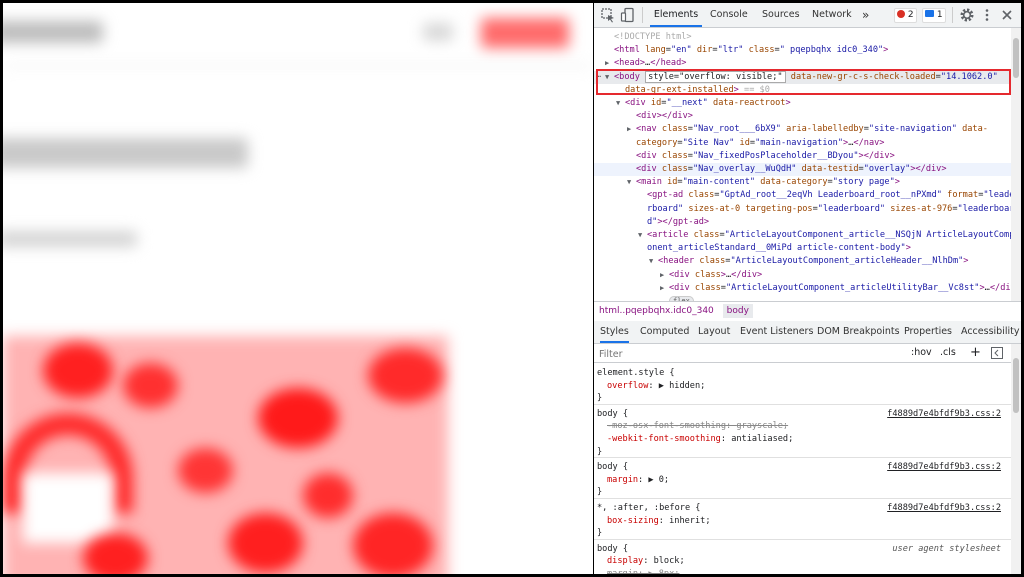 This screenshot has width=1024, height=577. I want to click on tab-network: Network, so click(832, 15).